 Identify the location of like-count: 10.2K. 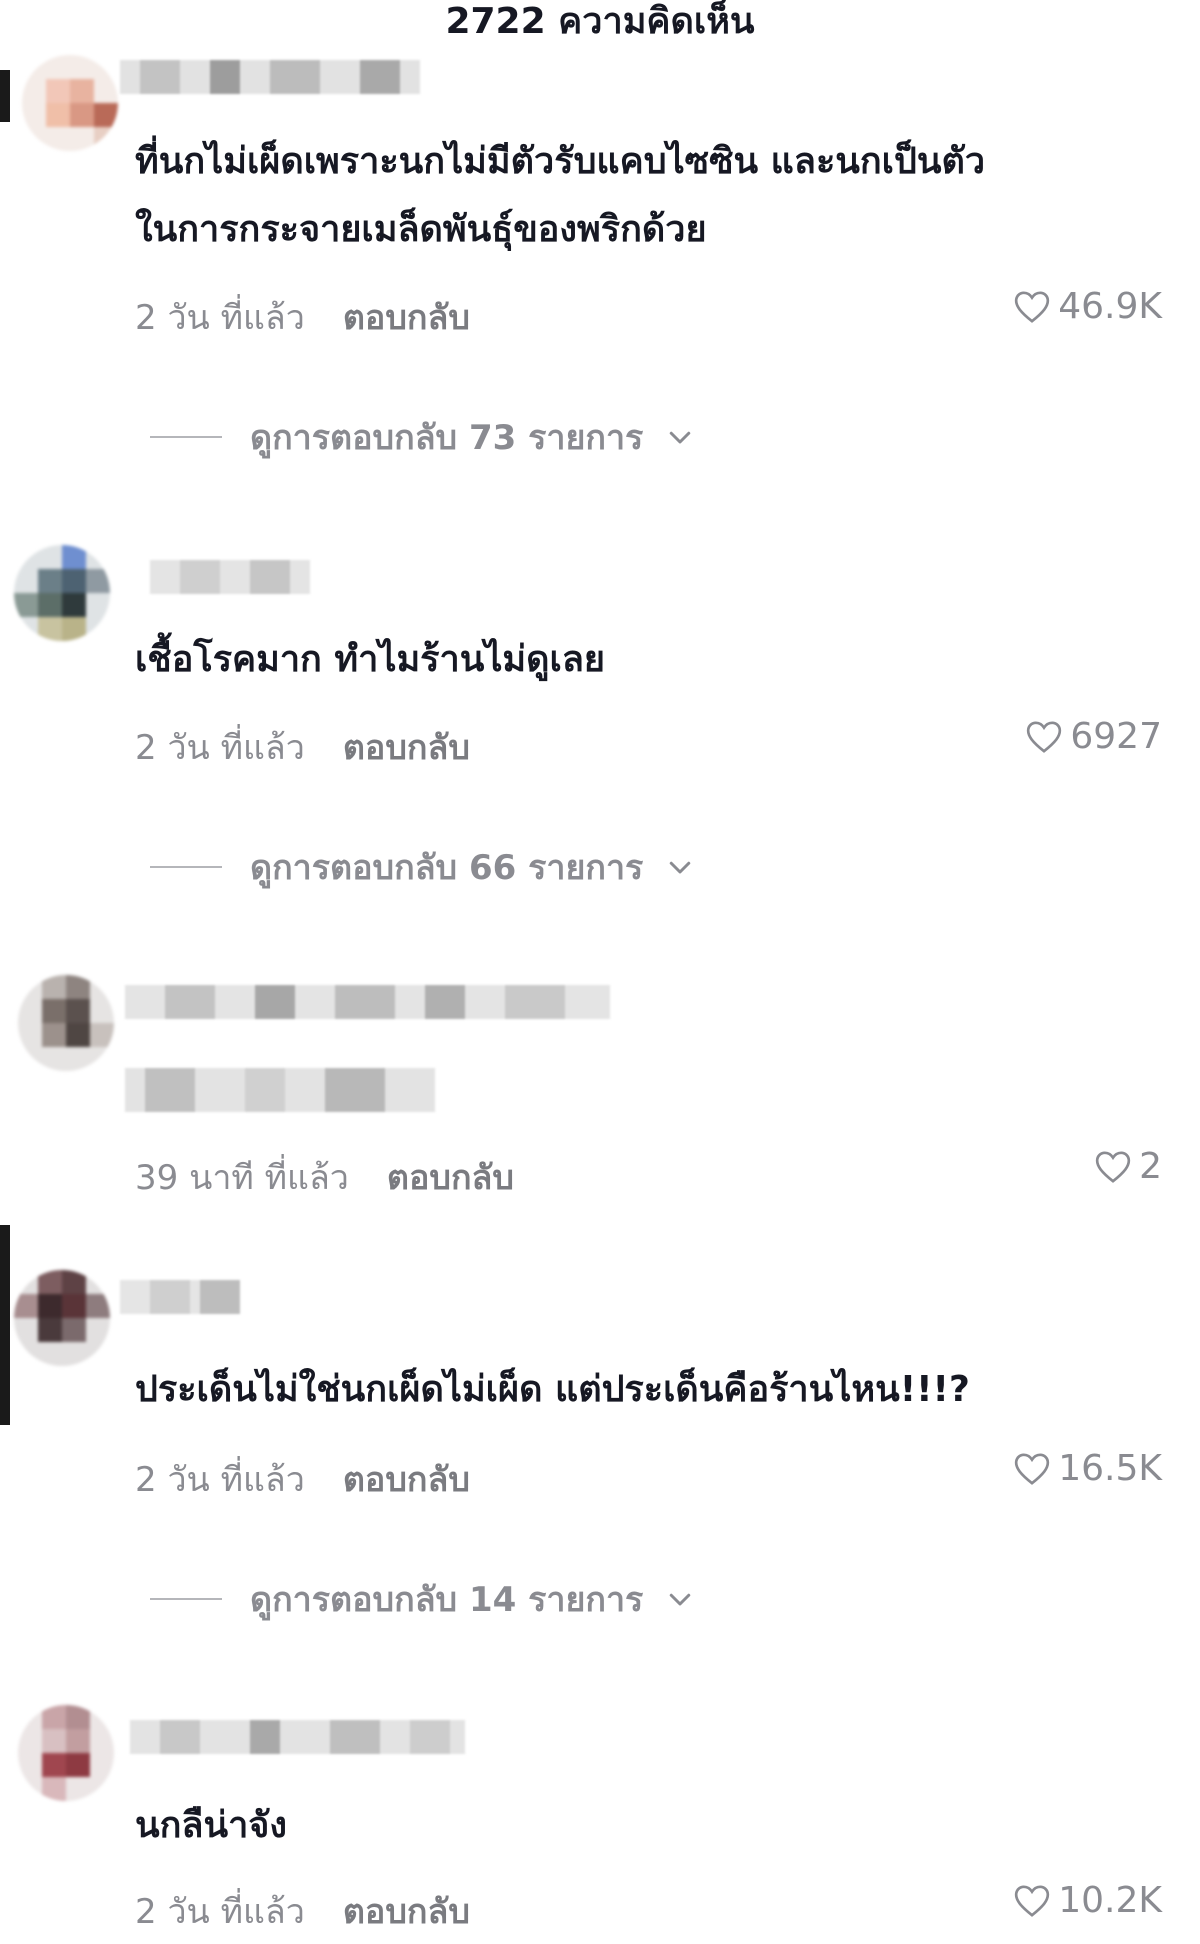
(1110, 1900).